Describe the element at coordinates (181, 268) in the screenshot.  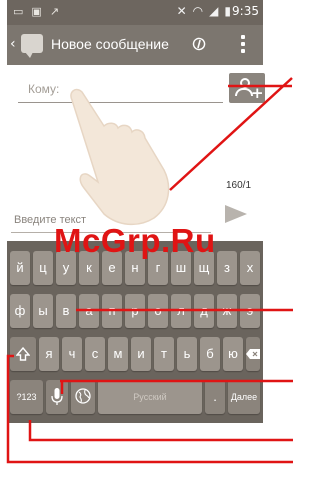
I see `key: ш` at that location.